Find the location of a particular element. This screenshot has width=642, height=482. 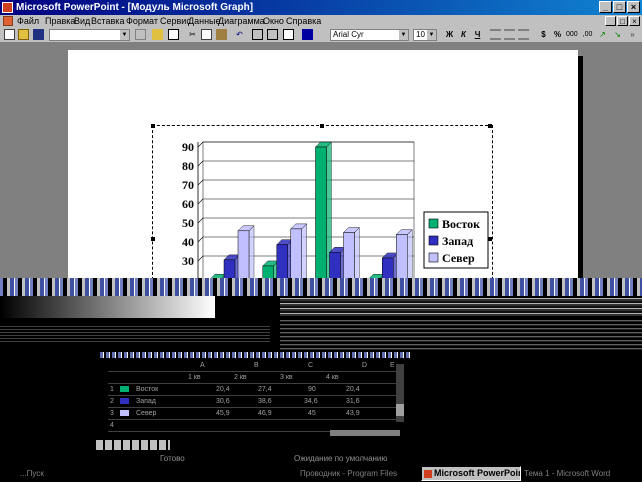

row-number: 2 is located at coordinates (112, 401).